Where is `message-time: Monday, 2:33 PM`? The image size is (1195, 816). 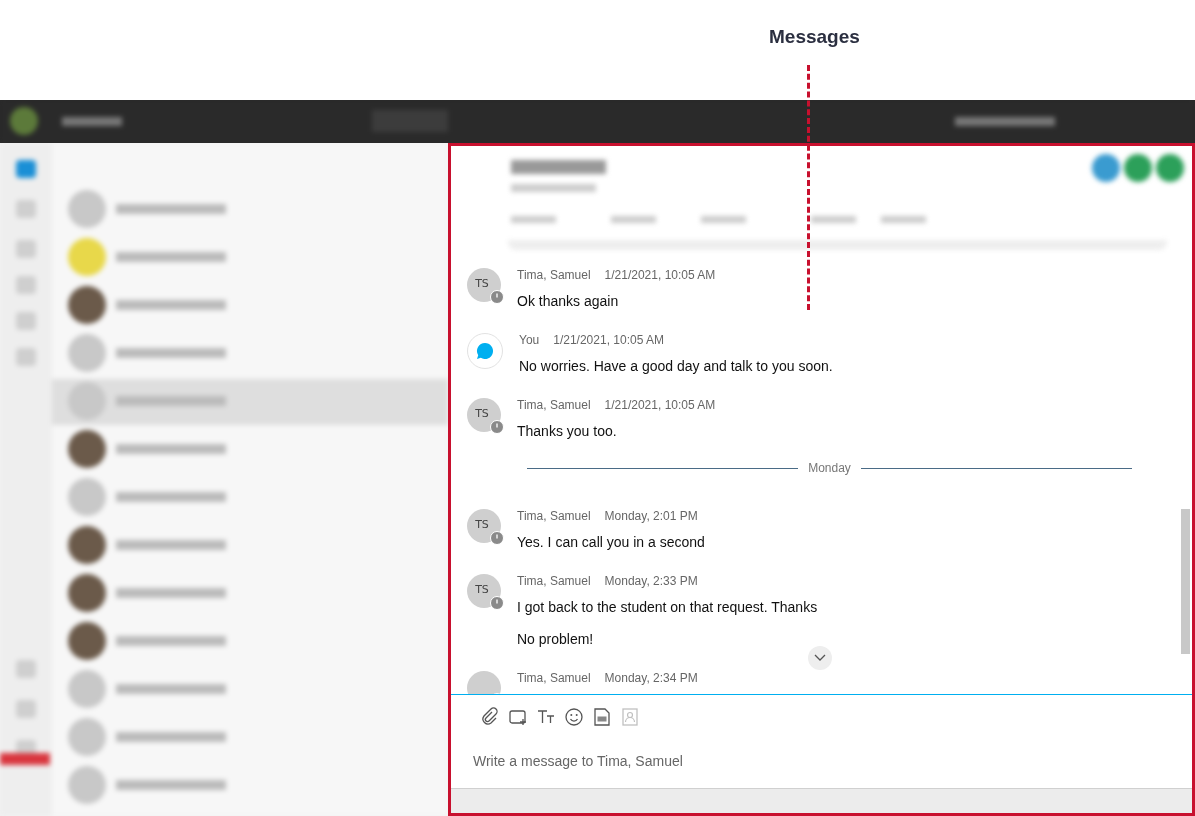
message-time: Monday, 2:33 PM is located at coordinates (651, 581).